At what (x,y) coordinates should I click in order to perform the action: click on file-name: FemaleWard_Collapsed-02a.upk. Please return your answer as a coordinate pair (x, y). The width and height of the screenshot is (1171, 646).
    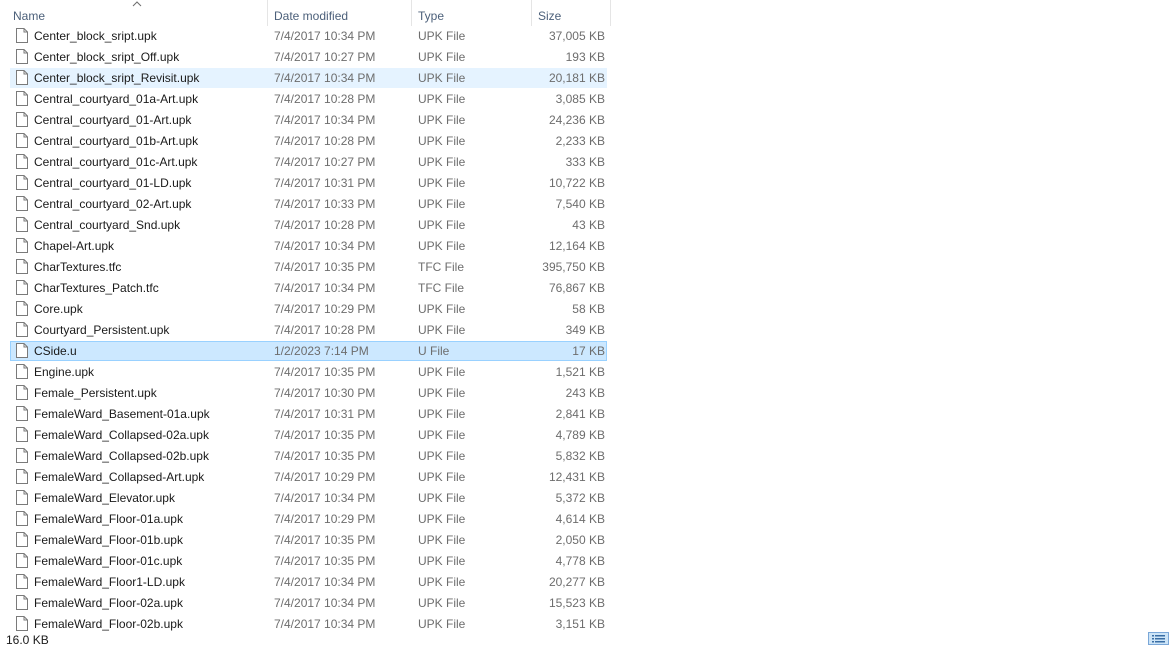
    Looking at the image, I should click on (121, 435).